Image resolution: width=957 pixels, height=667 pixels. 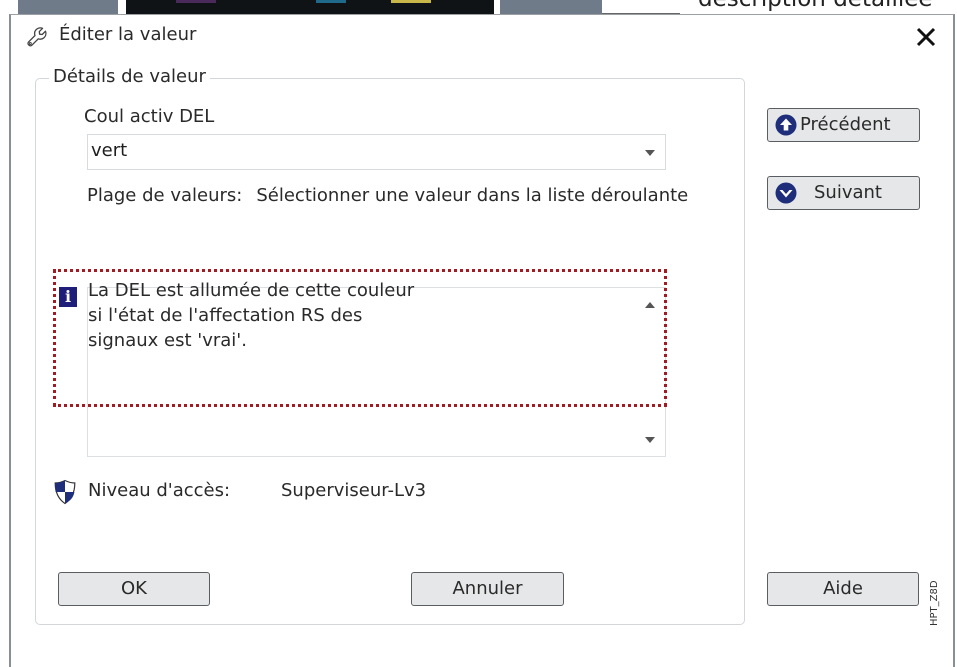 I want to click on arrow-up-circle-icon, so click(x=786, y=125).